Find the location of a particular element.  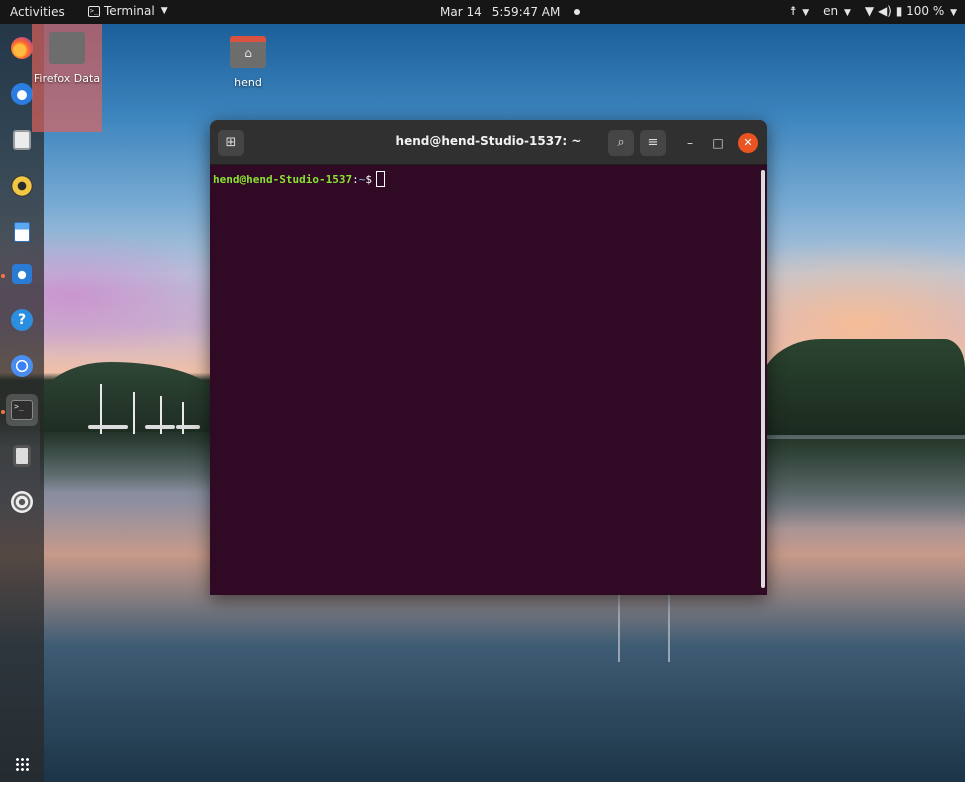

screenshot-icon is located at coordinates (22, 456).